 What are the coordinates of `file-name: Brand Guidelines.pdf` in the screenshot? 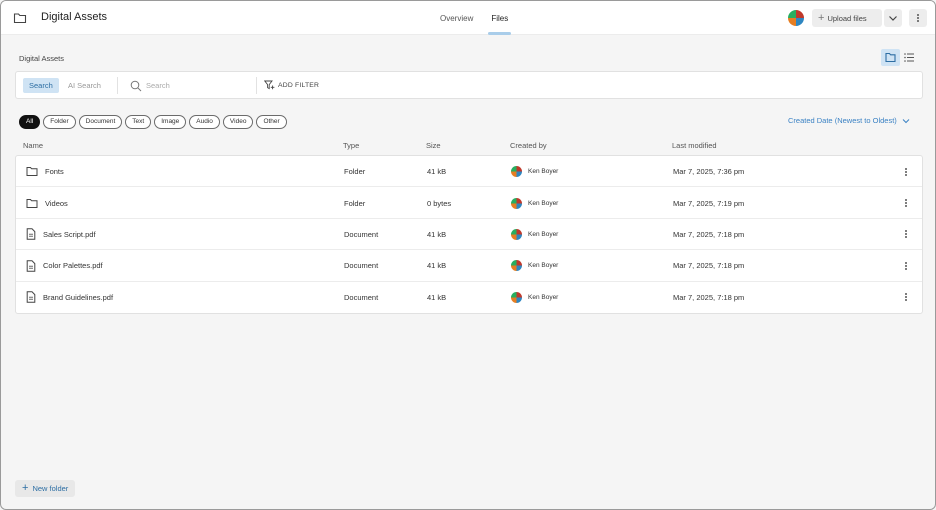 It's located at (78, 297).